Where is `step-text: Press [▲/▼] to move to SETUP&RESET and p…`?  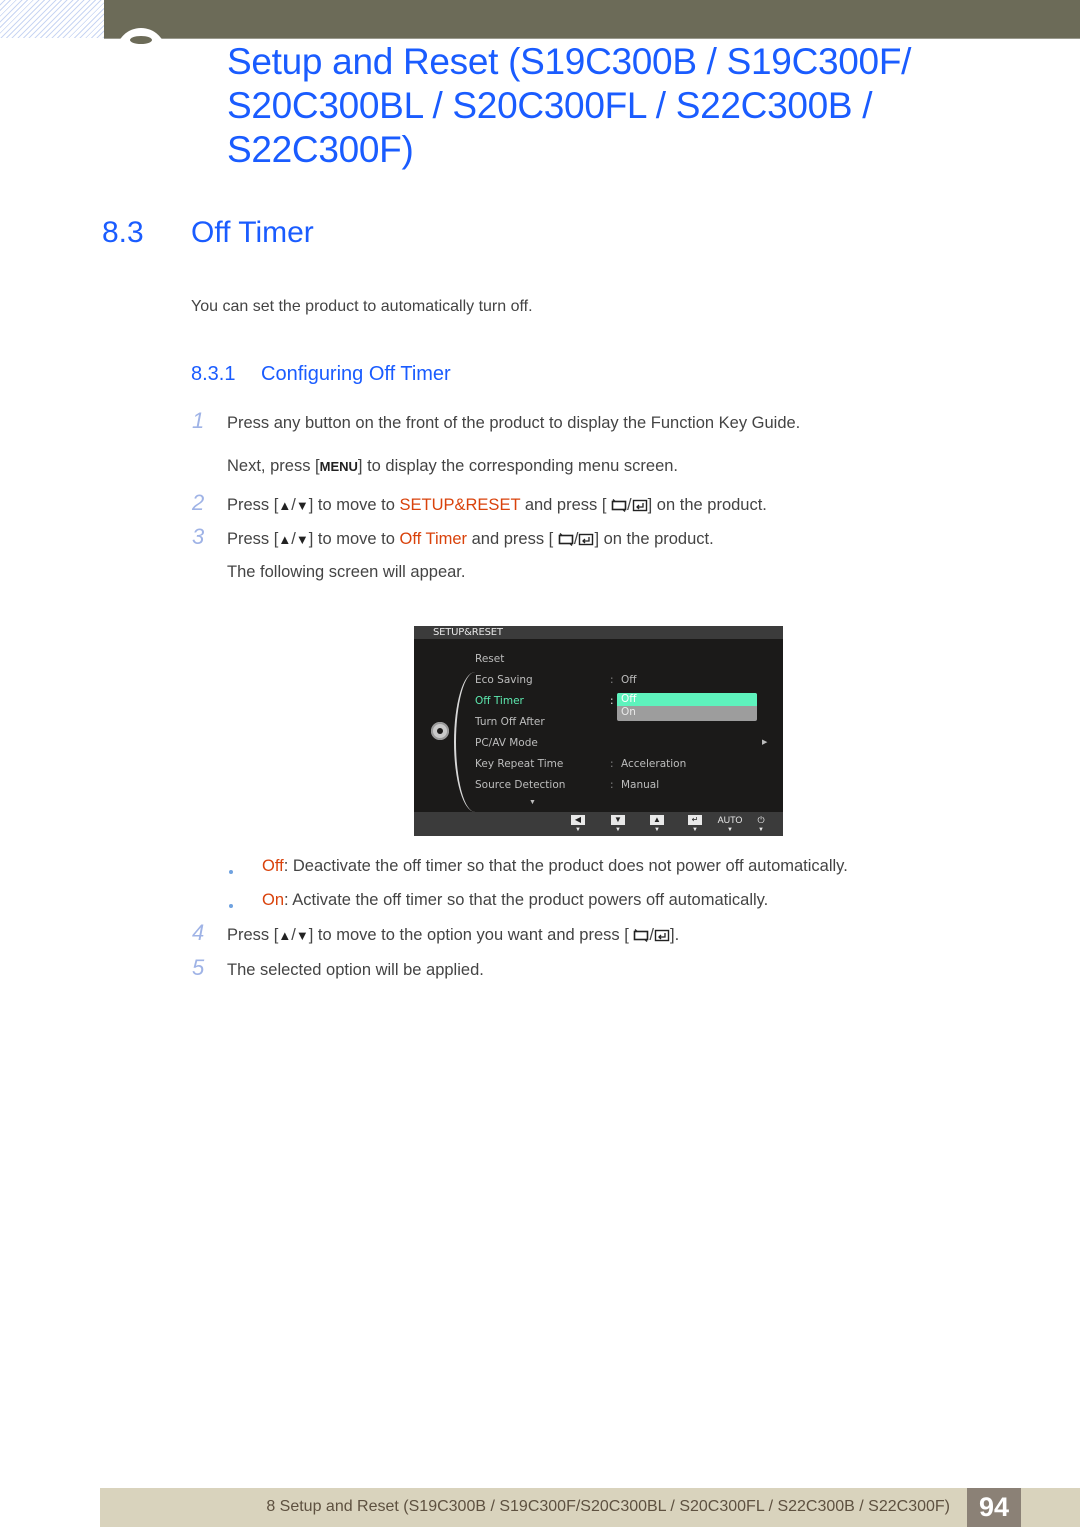 step-text: Press [▲/▼] to move to SETUP&RESET and p… is located at coordinates (497, 505).